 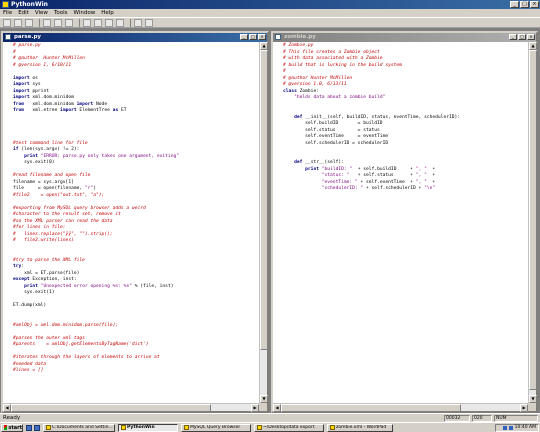 What do you see at coordinates (525, 428) in the screenshot?
I see `clock: 10:40 AM` at bounding box center [525, 428].